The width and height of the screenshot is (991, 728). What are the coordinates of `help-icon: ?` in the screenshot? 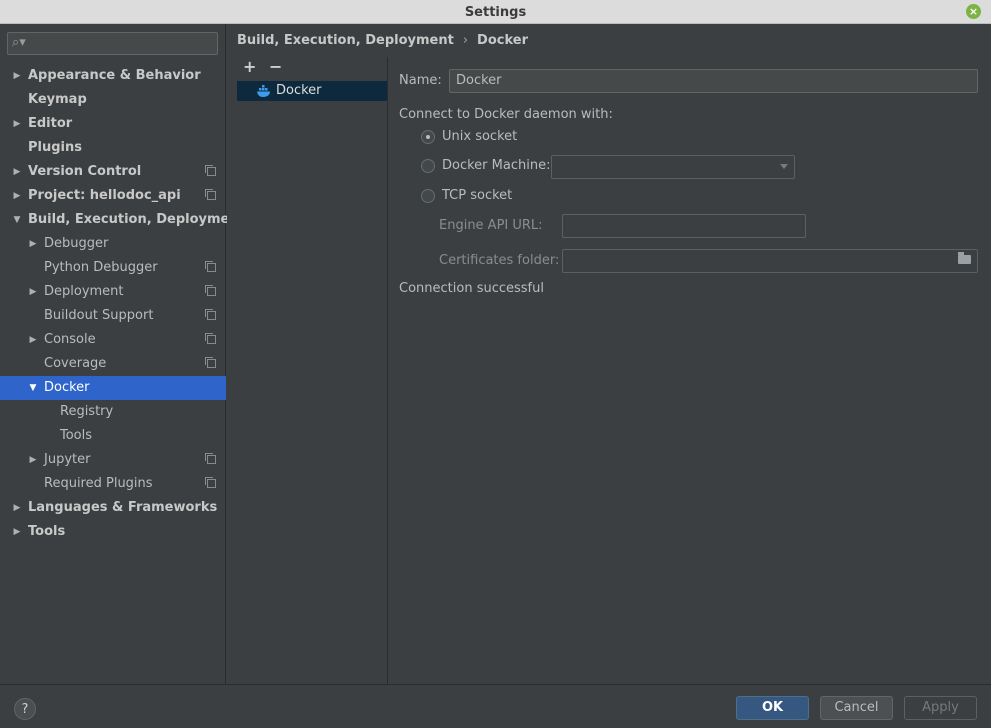 It's located at (25, 709).